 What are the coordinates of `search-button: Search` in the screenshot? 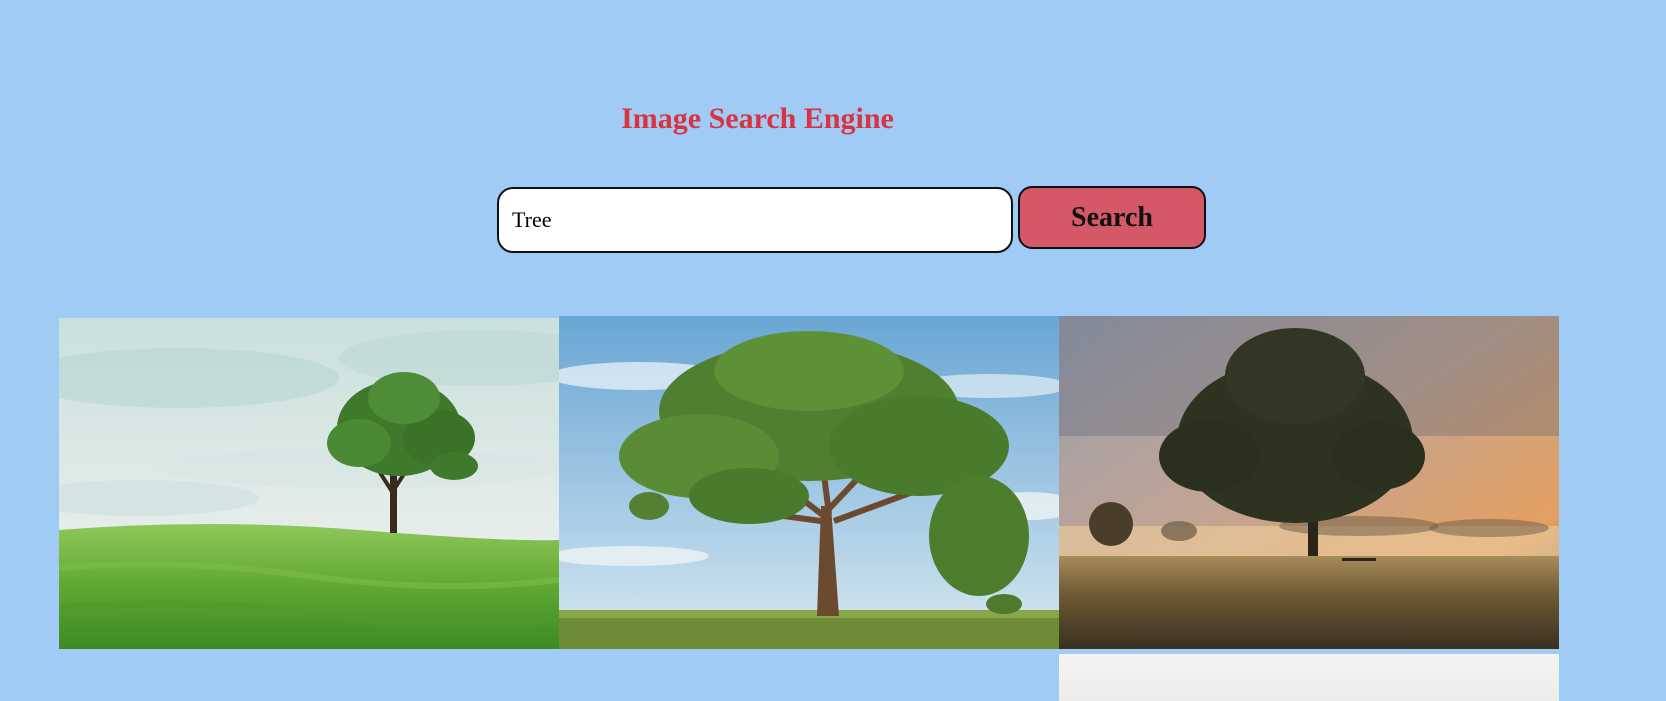 It's located at (1112, 217).